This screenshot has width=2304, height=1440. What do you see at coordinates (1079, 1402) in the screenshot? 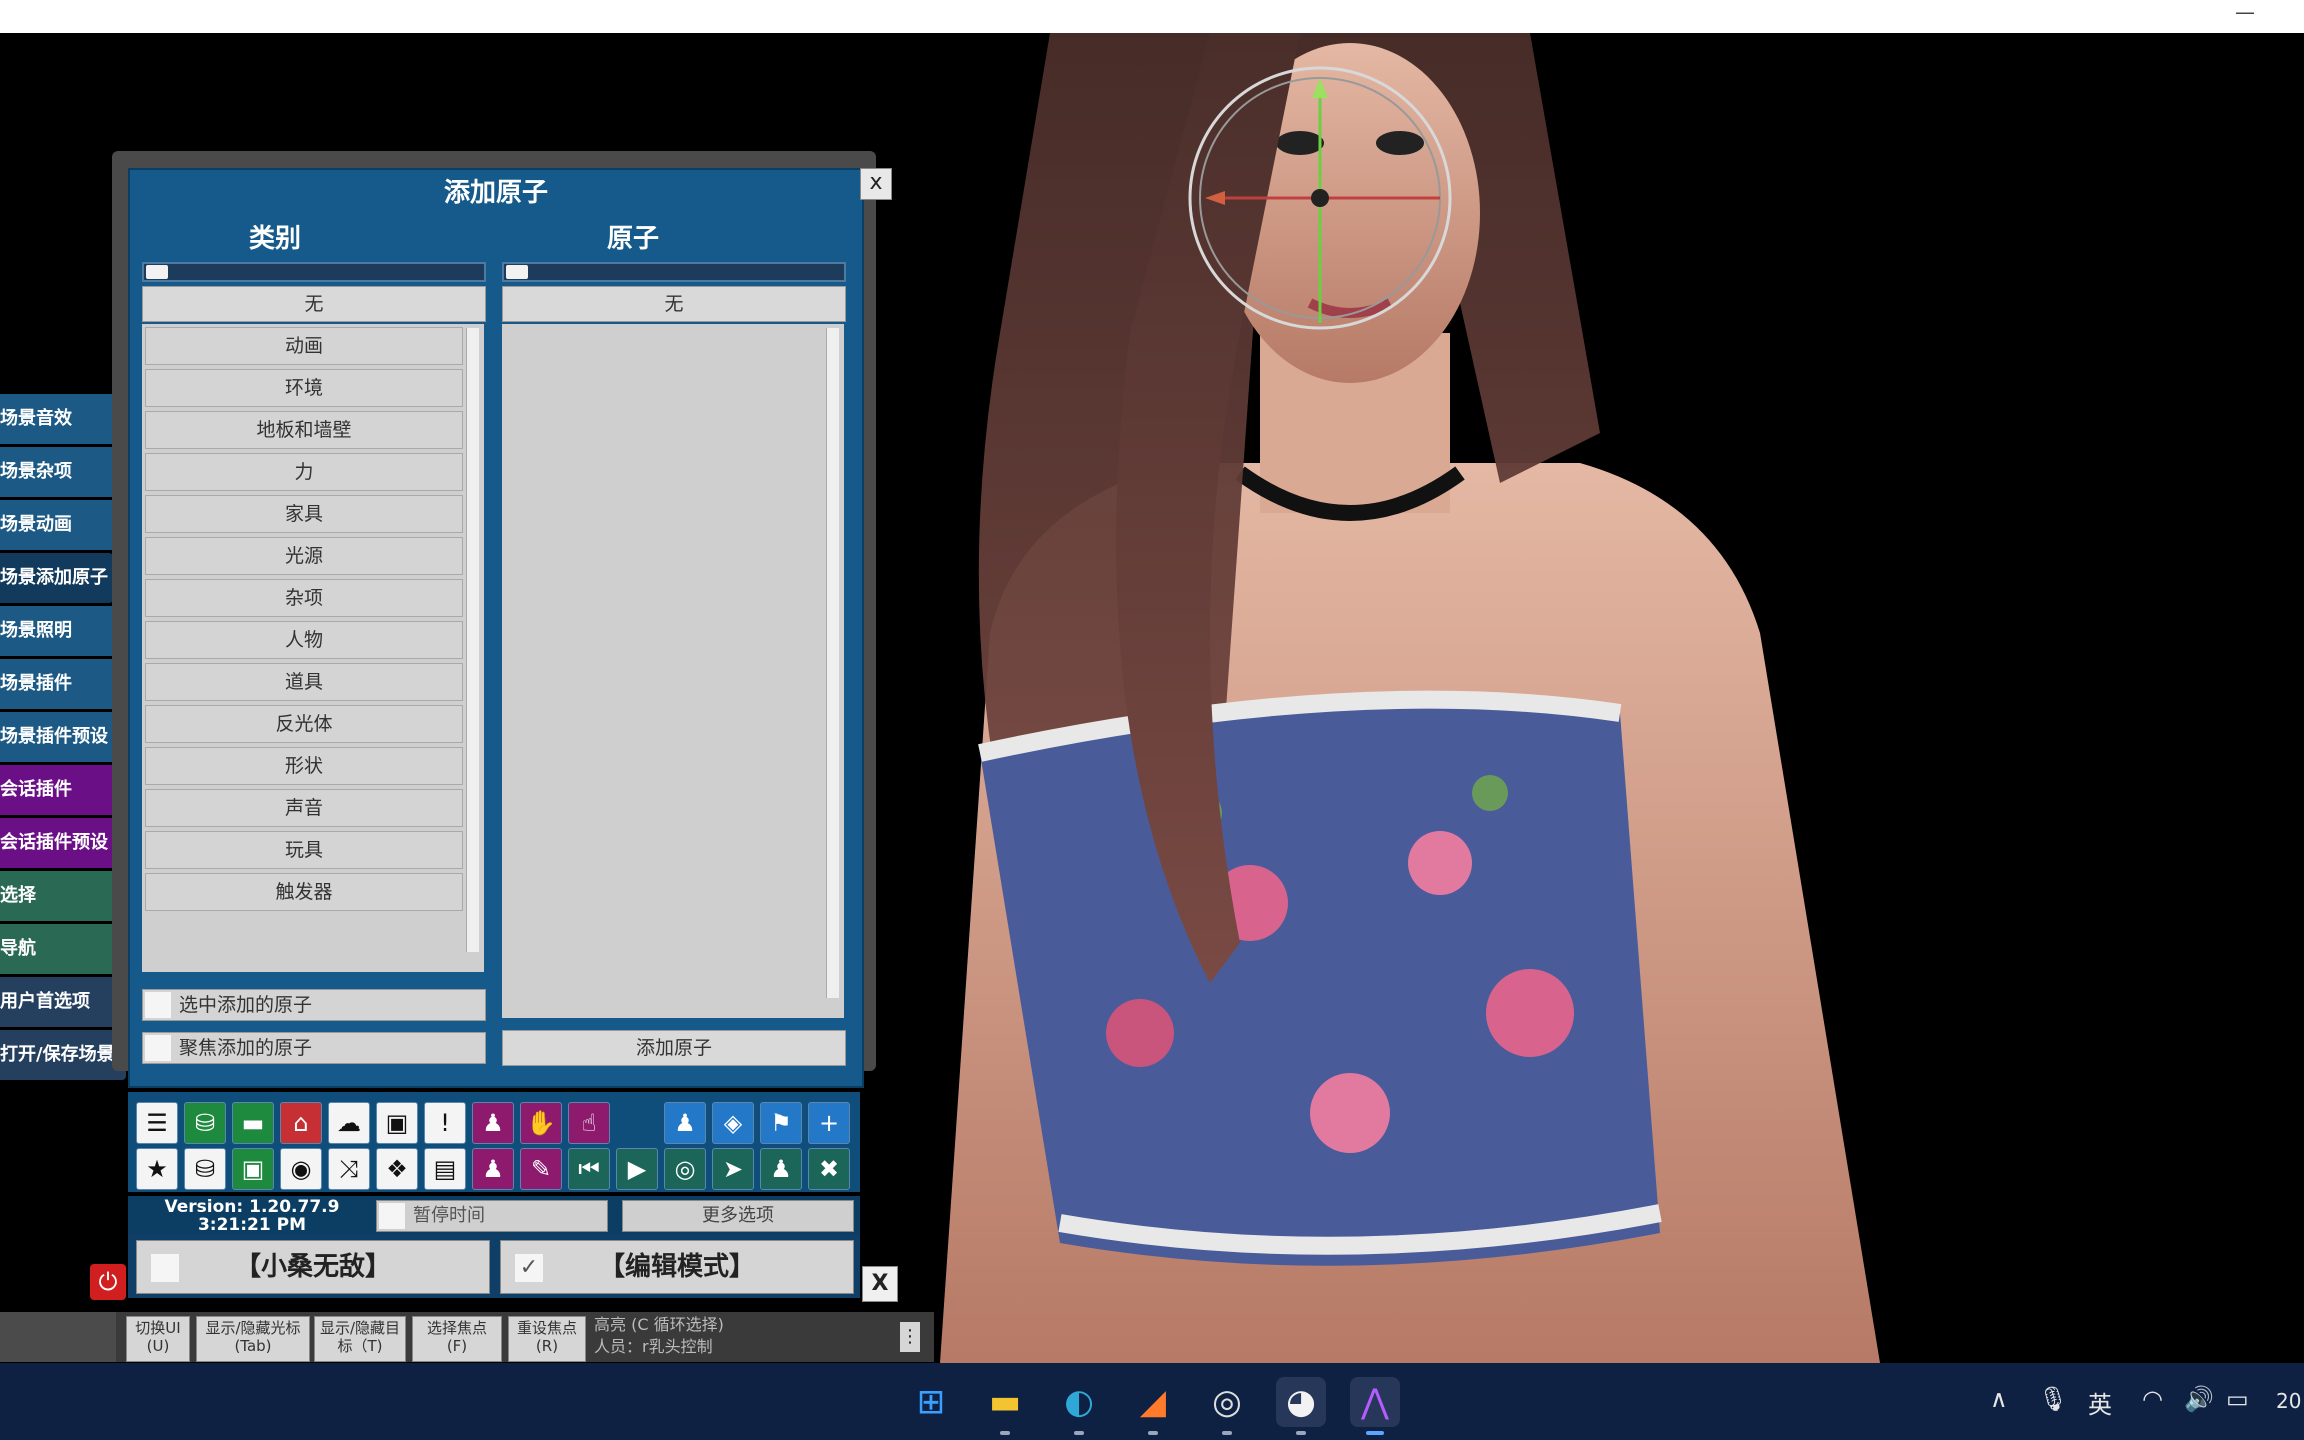
I see `edge-browser-icon: ◐` at bounding box center [1079, 1402].